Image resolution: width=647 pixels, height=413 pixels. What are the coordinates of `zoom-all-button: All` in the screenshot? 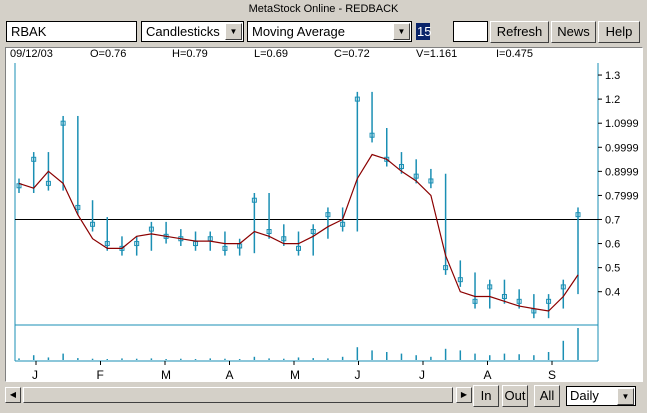 It's located at (547, 396).